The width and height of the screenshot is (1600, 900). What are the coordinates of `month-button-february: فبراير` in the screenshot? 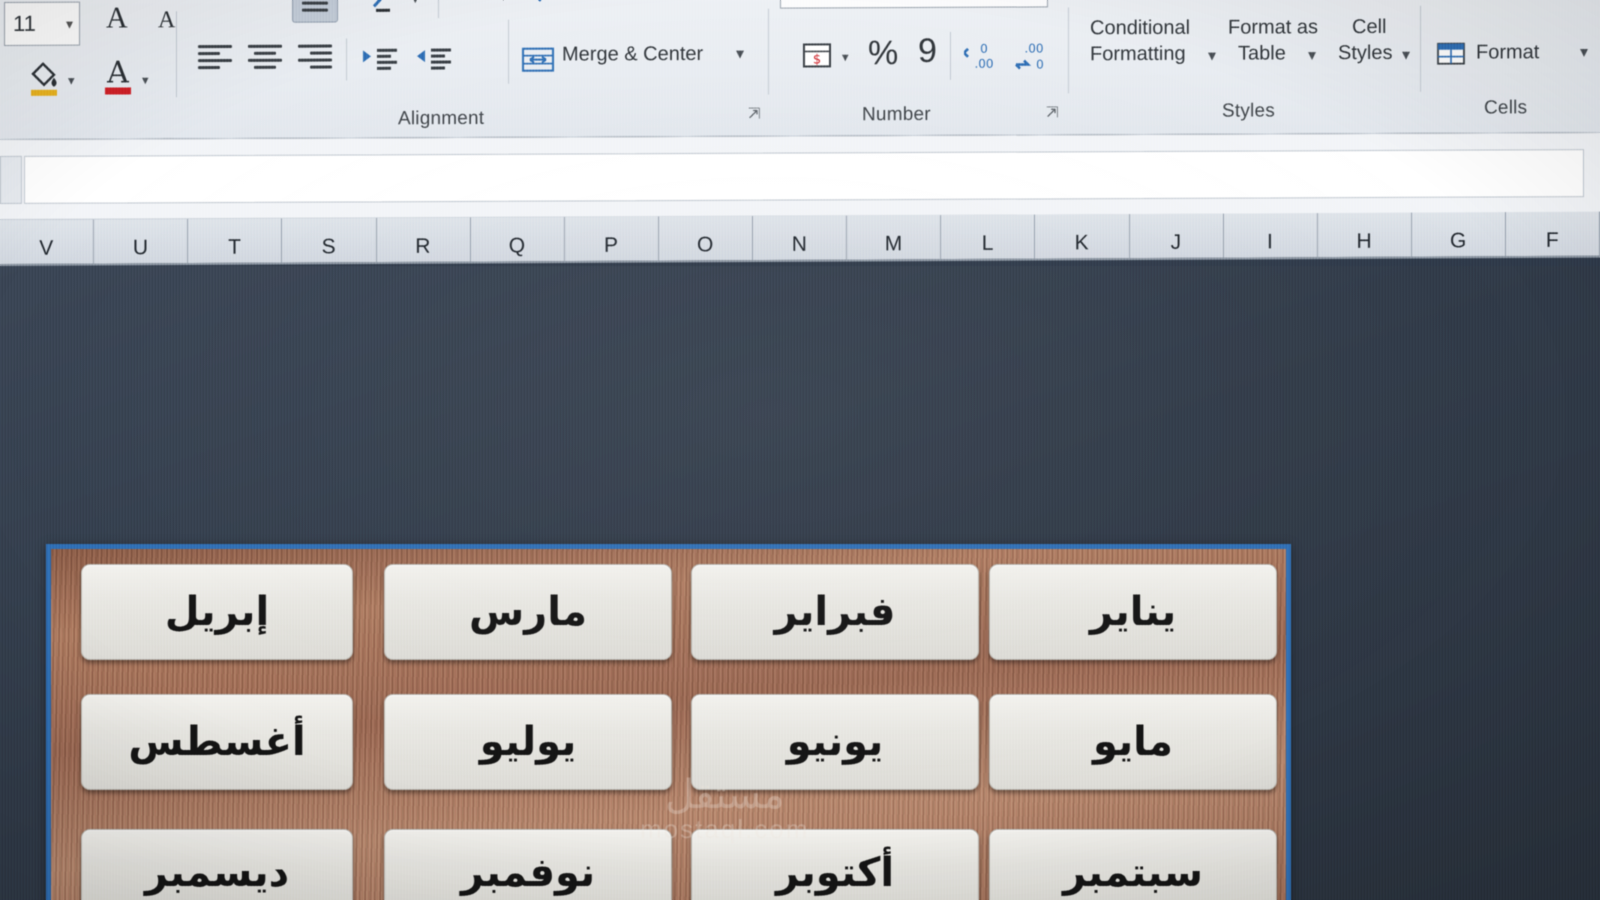 It's located at (835, 612).